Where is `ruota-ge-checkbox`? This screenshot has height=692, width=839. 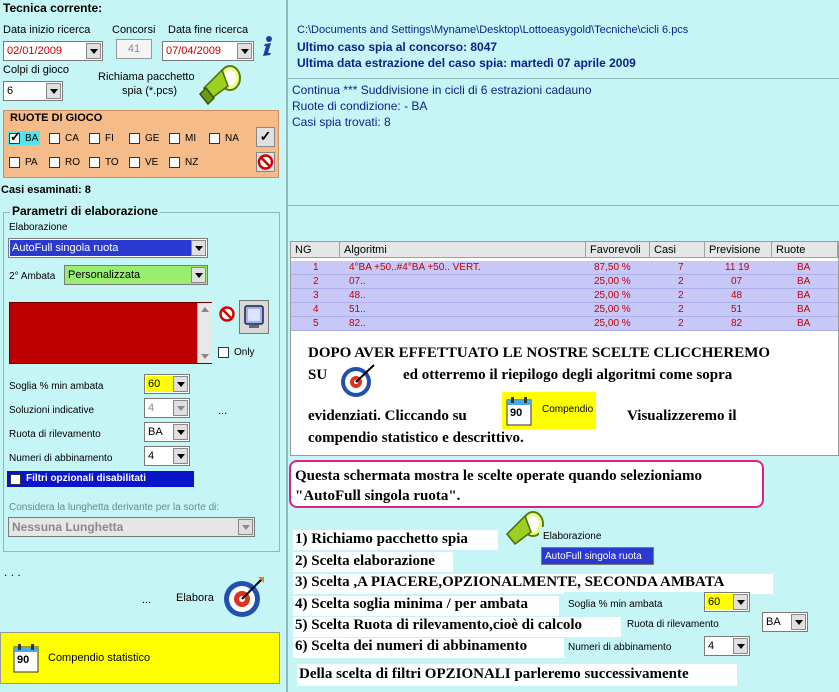 ruota-ge-checkbox is located at coordinates (134, 138).